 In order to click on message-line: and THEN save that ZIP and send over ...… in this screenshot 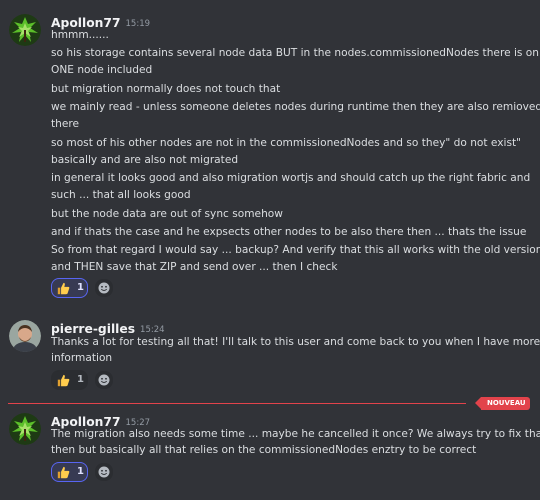, I will do `click(194, 267)`.